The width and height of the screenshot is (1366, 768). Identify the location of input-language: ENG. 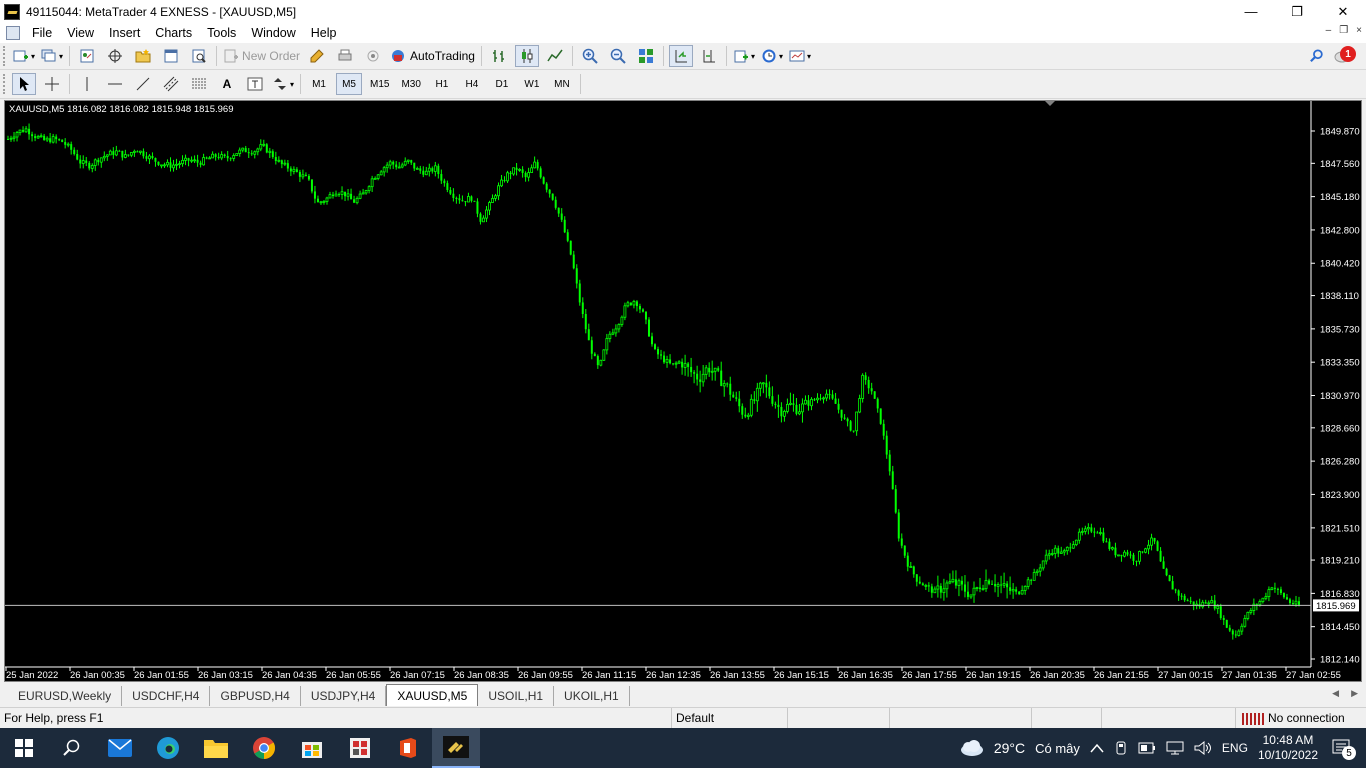
(1235, 748).